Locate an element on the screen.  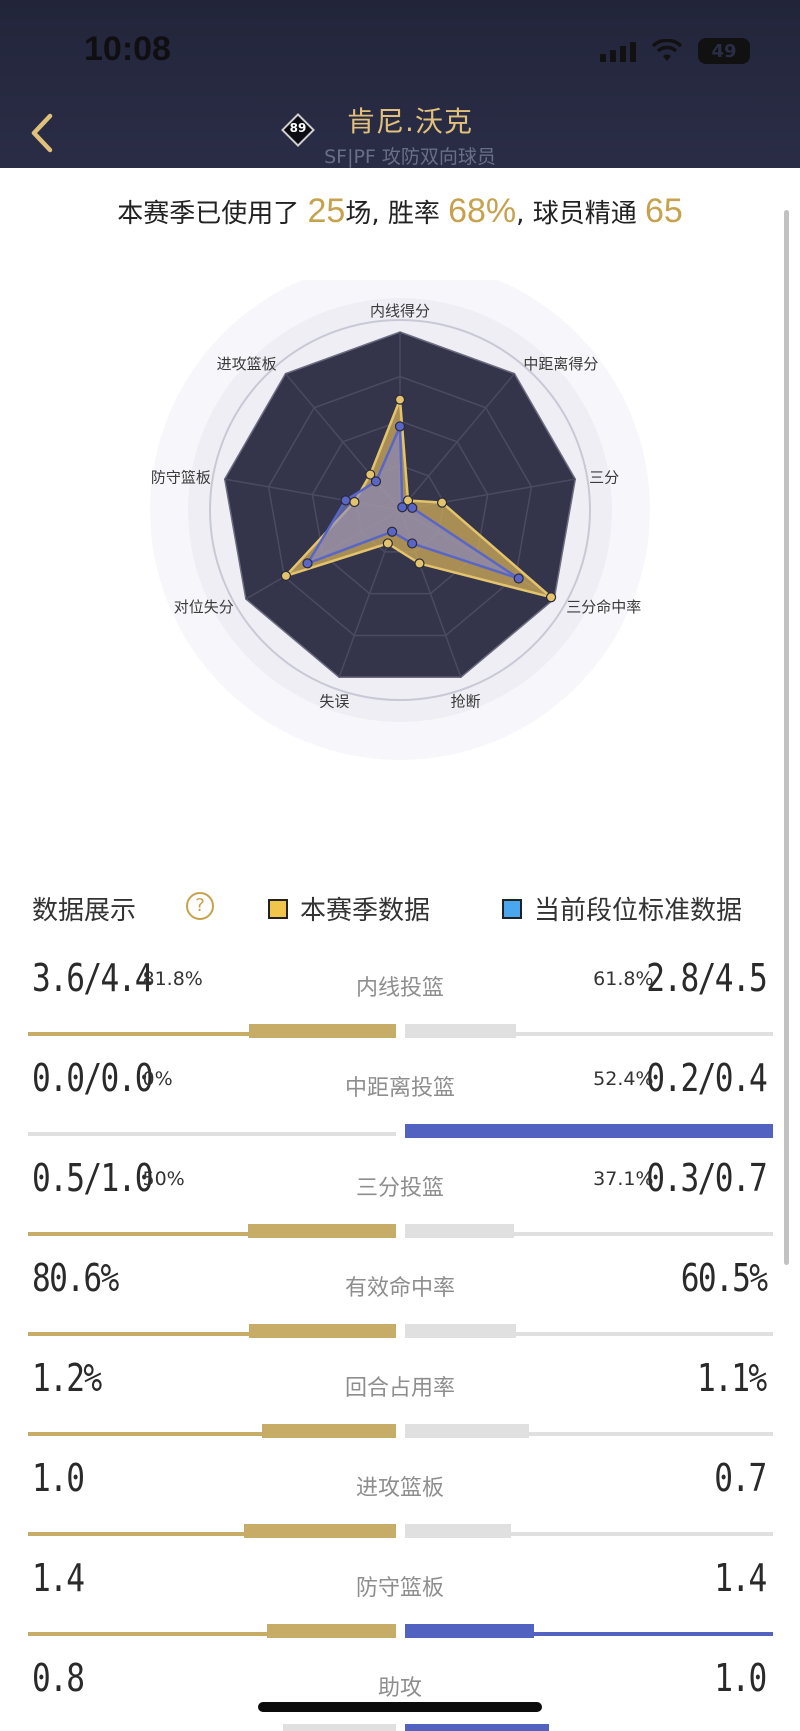
radar-axis-label: 内线得分 is located at coordinates (400, 311).